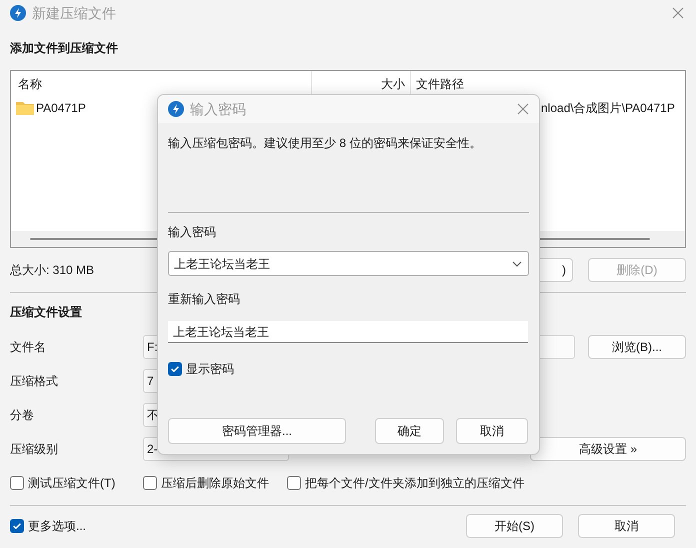 The width and height of the screenshot is (696, 548). What do you see at coordinates (325, 143) in the screenshot?
I see `dialog-message: 输入压缩包密码。建议使用至少 8 位的密码来保证安全性。` at bounding box center [325, 143].